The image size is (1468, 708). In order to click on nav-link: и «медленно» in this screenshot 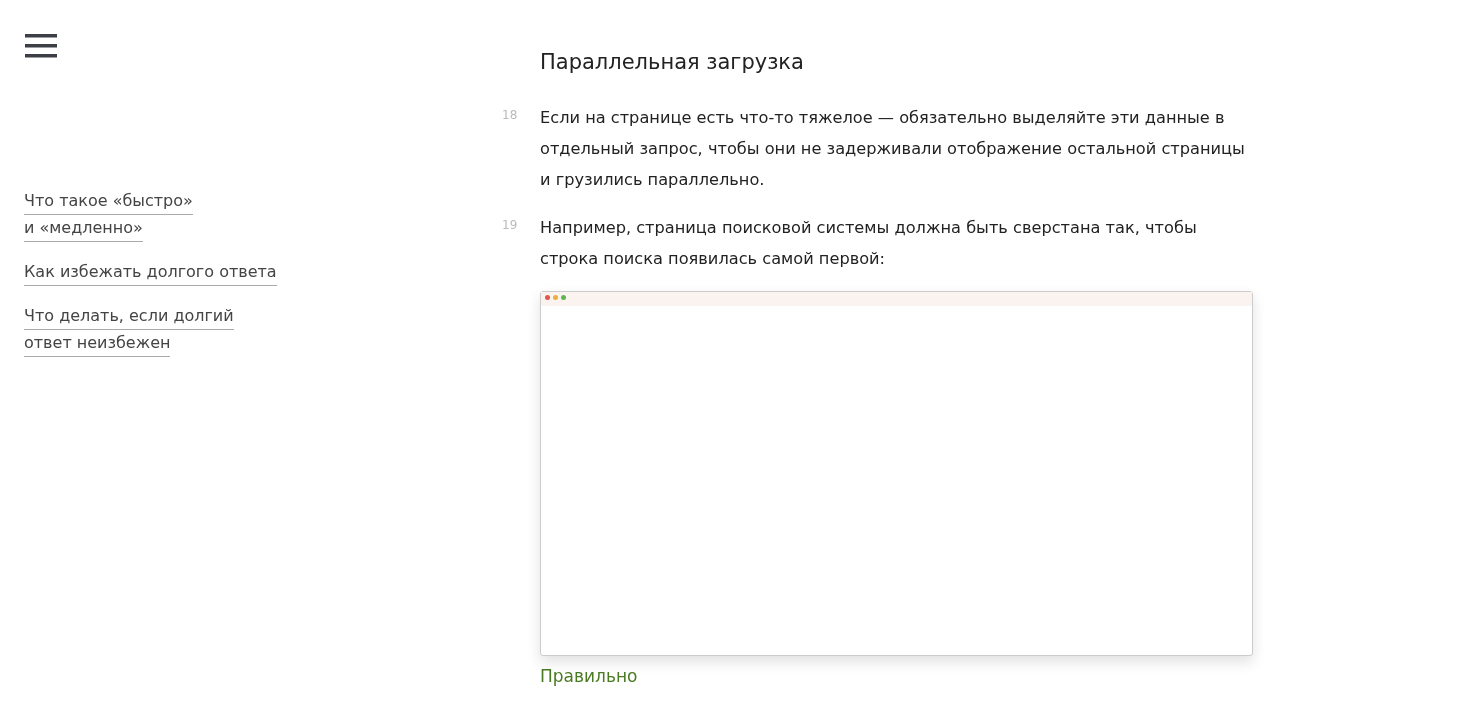, I will do `click(83, 228)`.